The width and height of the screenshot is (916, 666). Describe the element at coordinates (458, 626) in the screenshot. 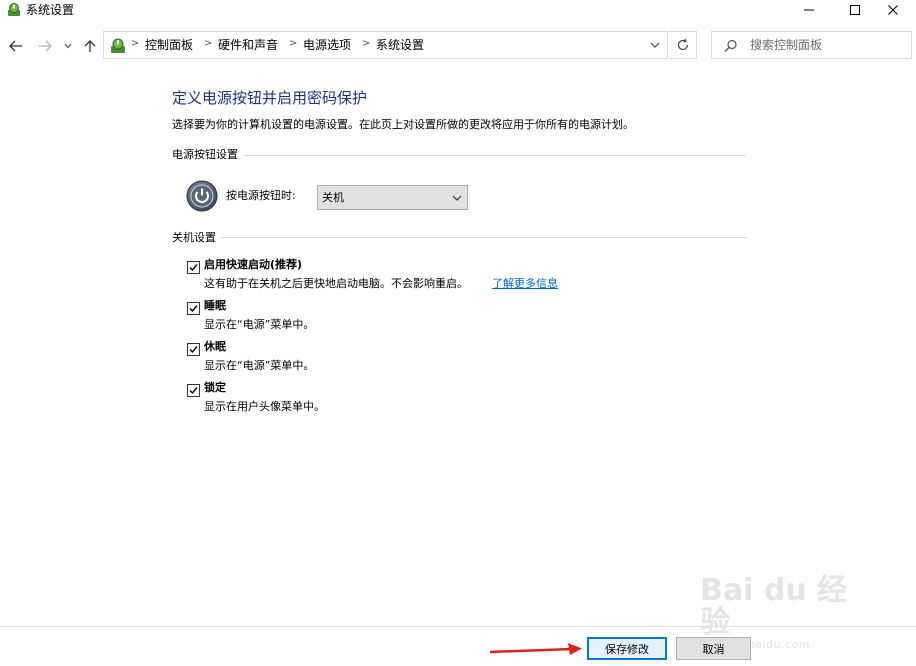

I see `footer-divider` at that location.